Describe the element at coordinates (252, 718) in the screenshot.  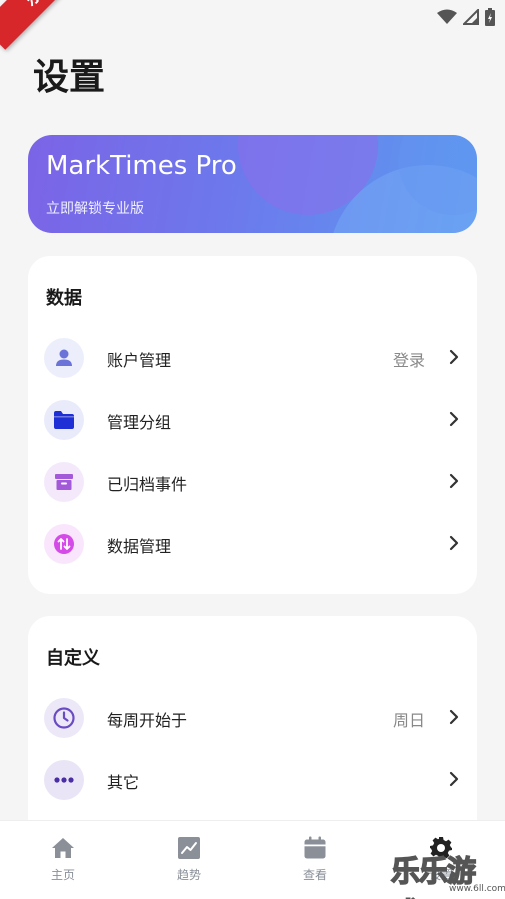
I see `row-week-start: 每周开始于 周日` at that location.